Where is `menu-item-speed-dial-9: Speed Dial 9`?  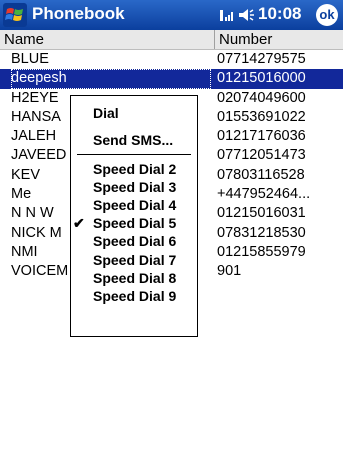
menu-item-speed-dial-9: Speed Dial 9 is located at coordinates (134, 296).